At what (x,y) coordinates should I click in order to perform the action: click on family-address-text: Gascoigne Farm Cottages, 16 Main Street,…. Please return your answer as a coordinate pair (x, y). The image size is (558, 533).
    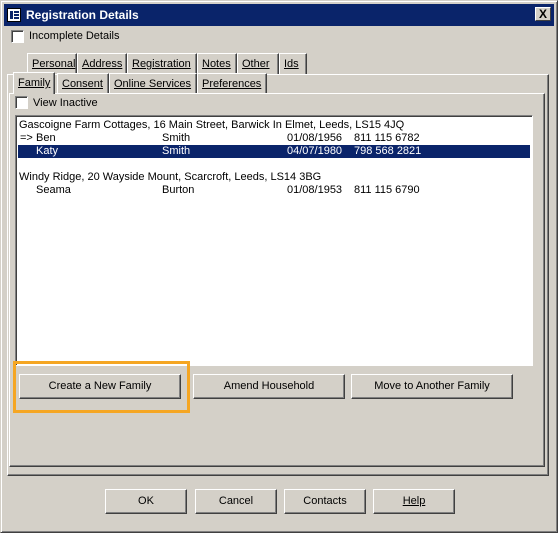
    Looking at the image, I should click on (212, 125).